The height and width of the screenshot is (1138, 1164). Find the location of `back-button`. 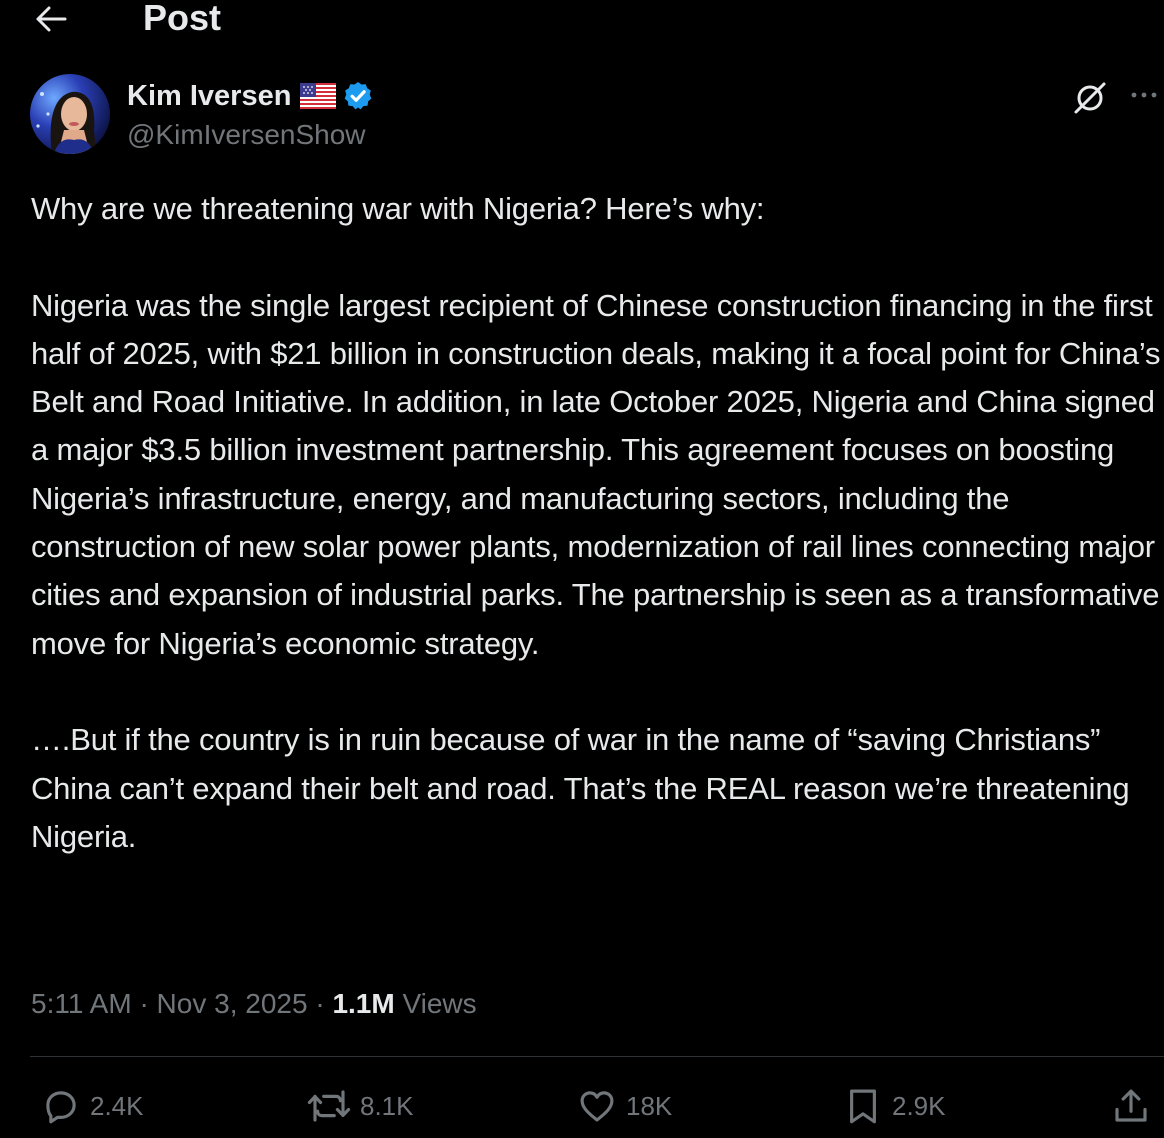

back-button is located at coordinates (51, 19).